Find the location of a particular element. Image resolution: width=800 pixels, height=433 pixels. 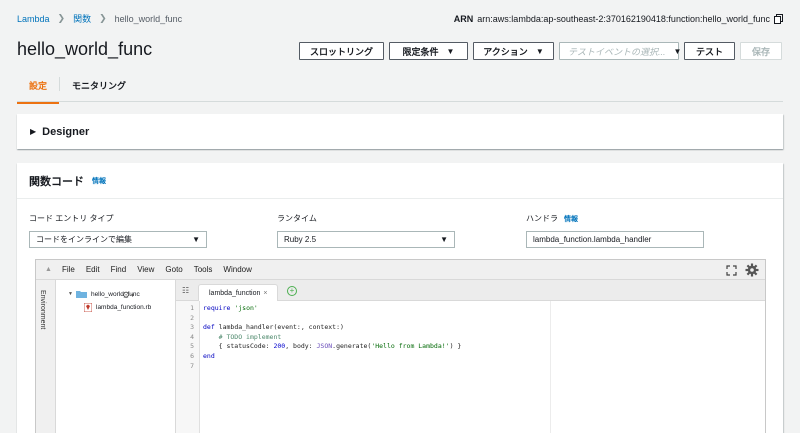

fullscreen-icon is located at coordinates (731, 270).